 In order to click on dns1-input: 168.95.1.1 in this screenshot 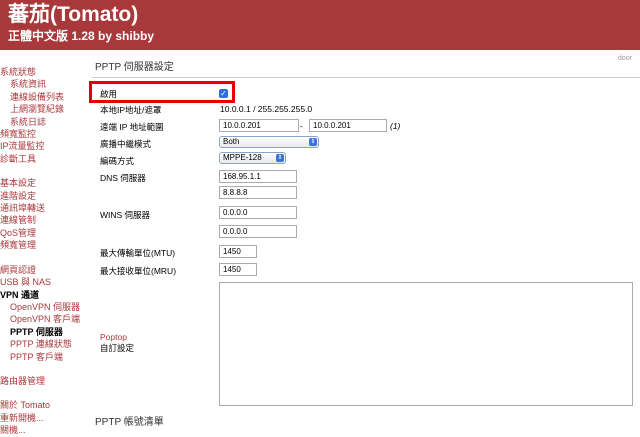, I will do `click(258, 176)`.